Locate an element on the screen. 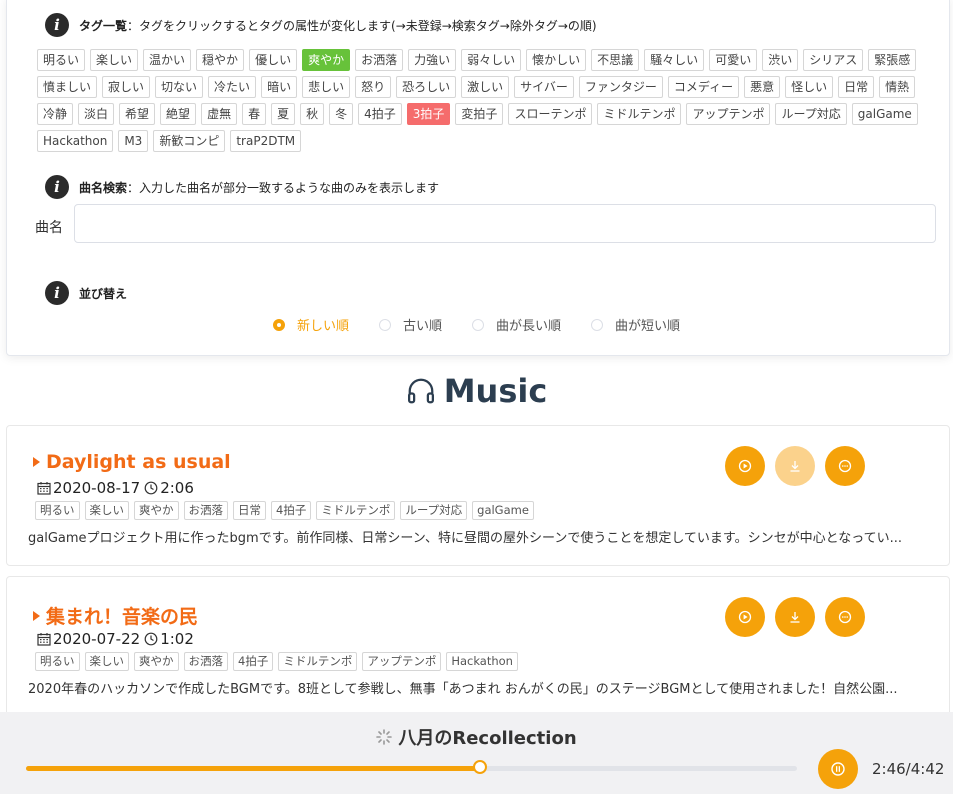  info-icon: i is located at coordinates (57, 293).